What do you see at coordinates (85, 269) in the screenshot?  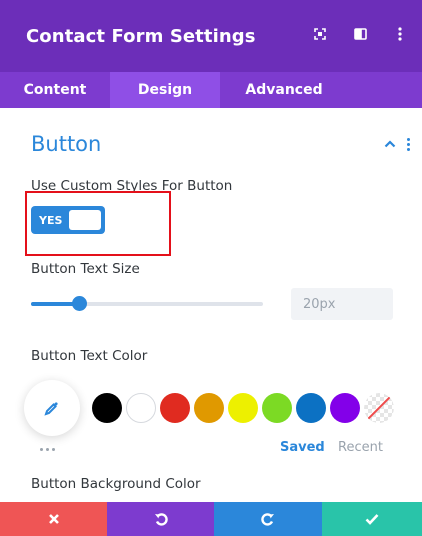 I see `text-size-label: Button Text Size` at bounding box center [85, 269].